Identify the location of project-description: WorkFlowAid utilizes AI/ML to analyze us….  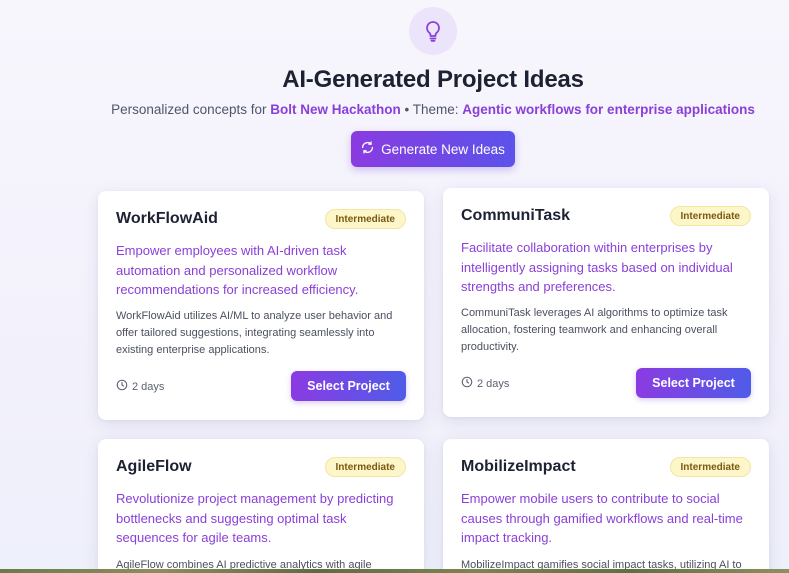
(254, 333).